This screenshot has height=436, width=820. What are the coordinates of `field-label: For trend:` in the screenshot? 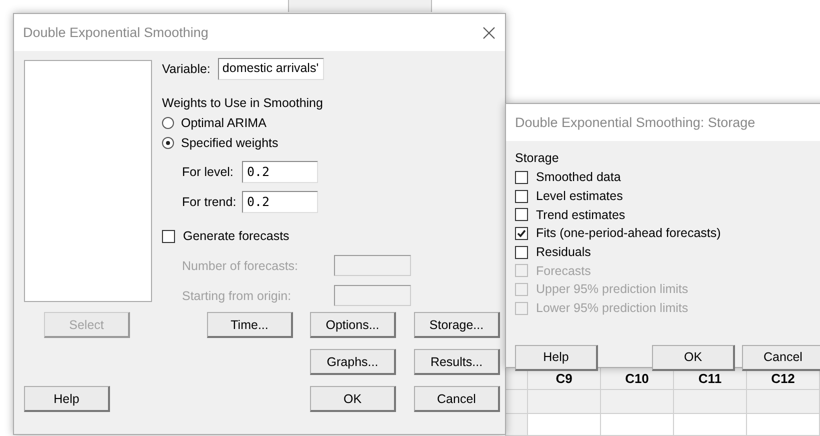 It's located at (210, 202).